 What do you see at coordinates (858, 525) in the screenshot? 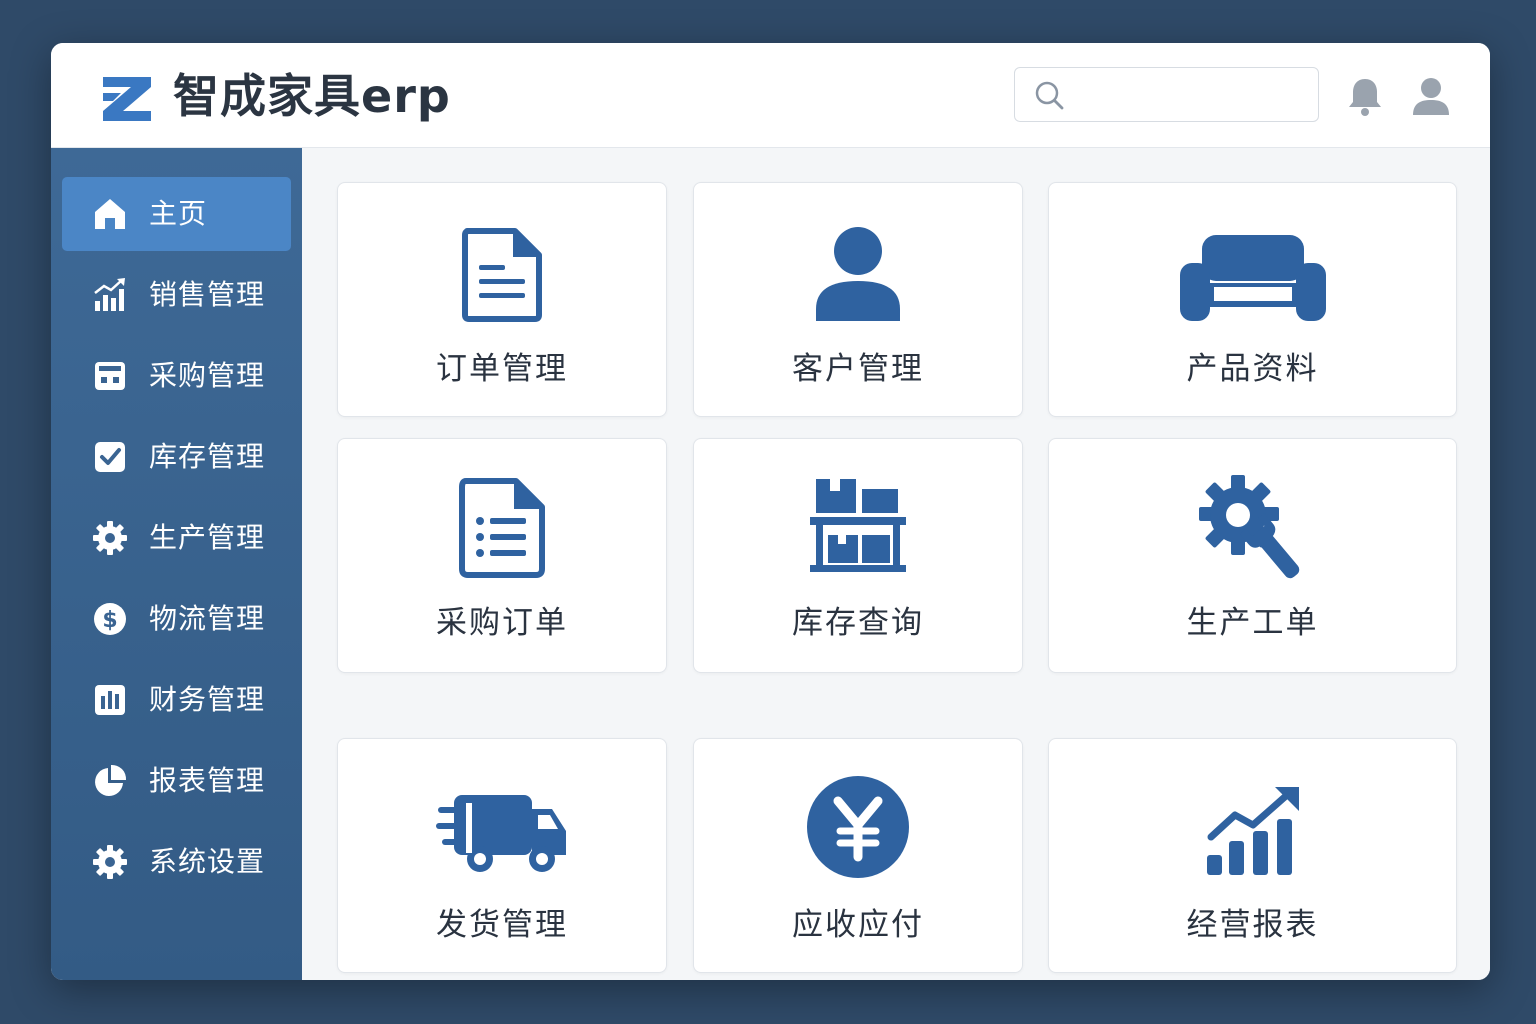
I see `warehouse-icon` at bounding box center [858, 525].